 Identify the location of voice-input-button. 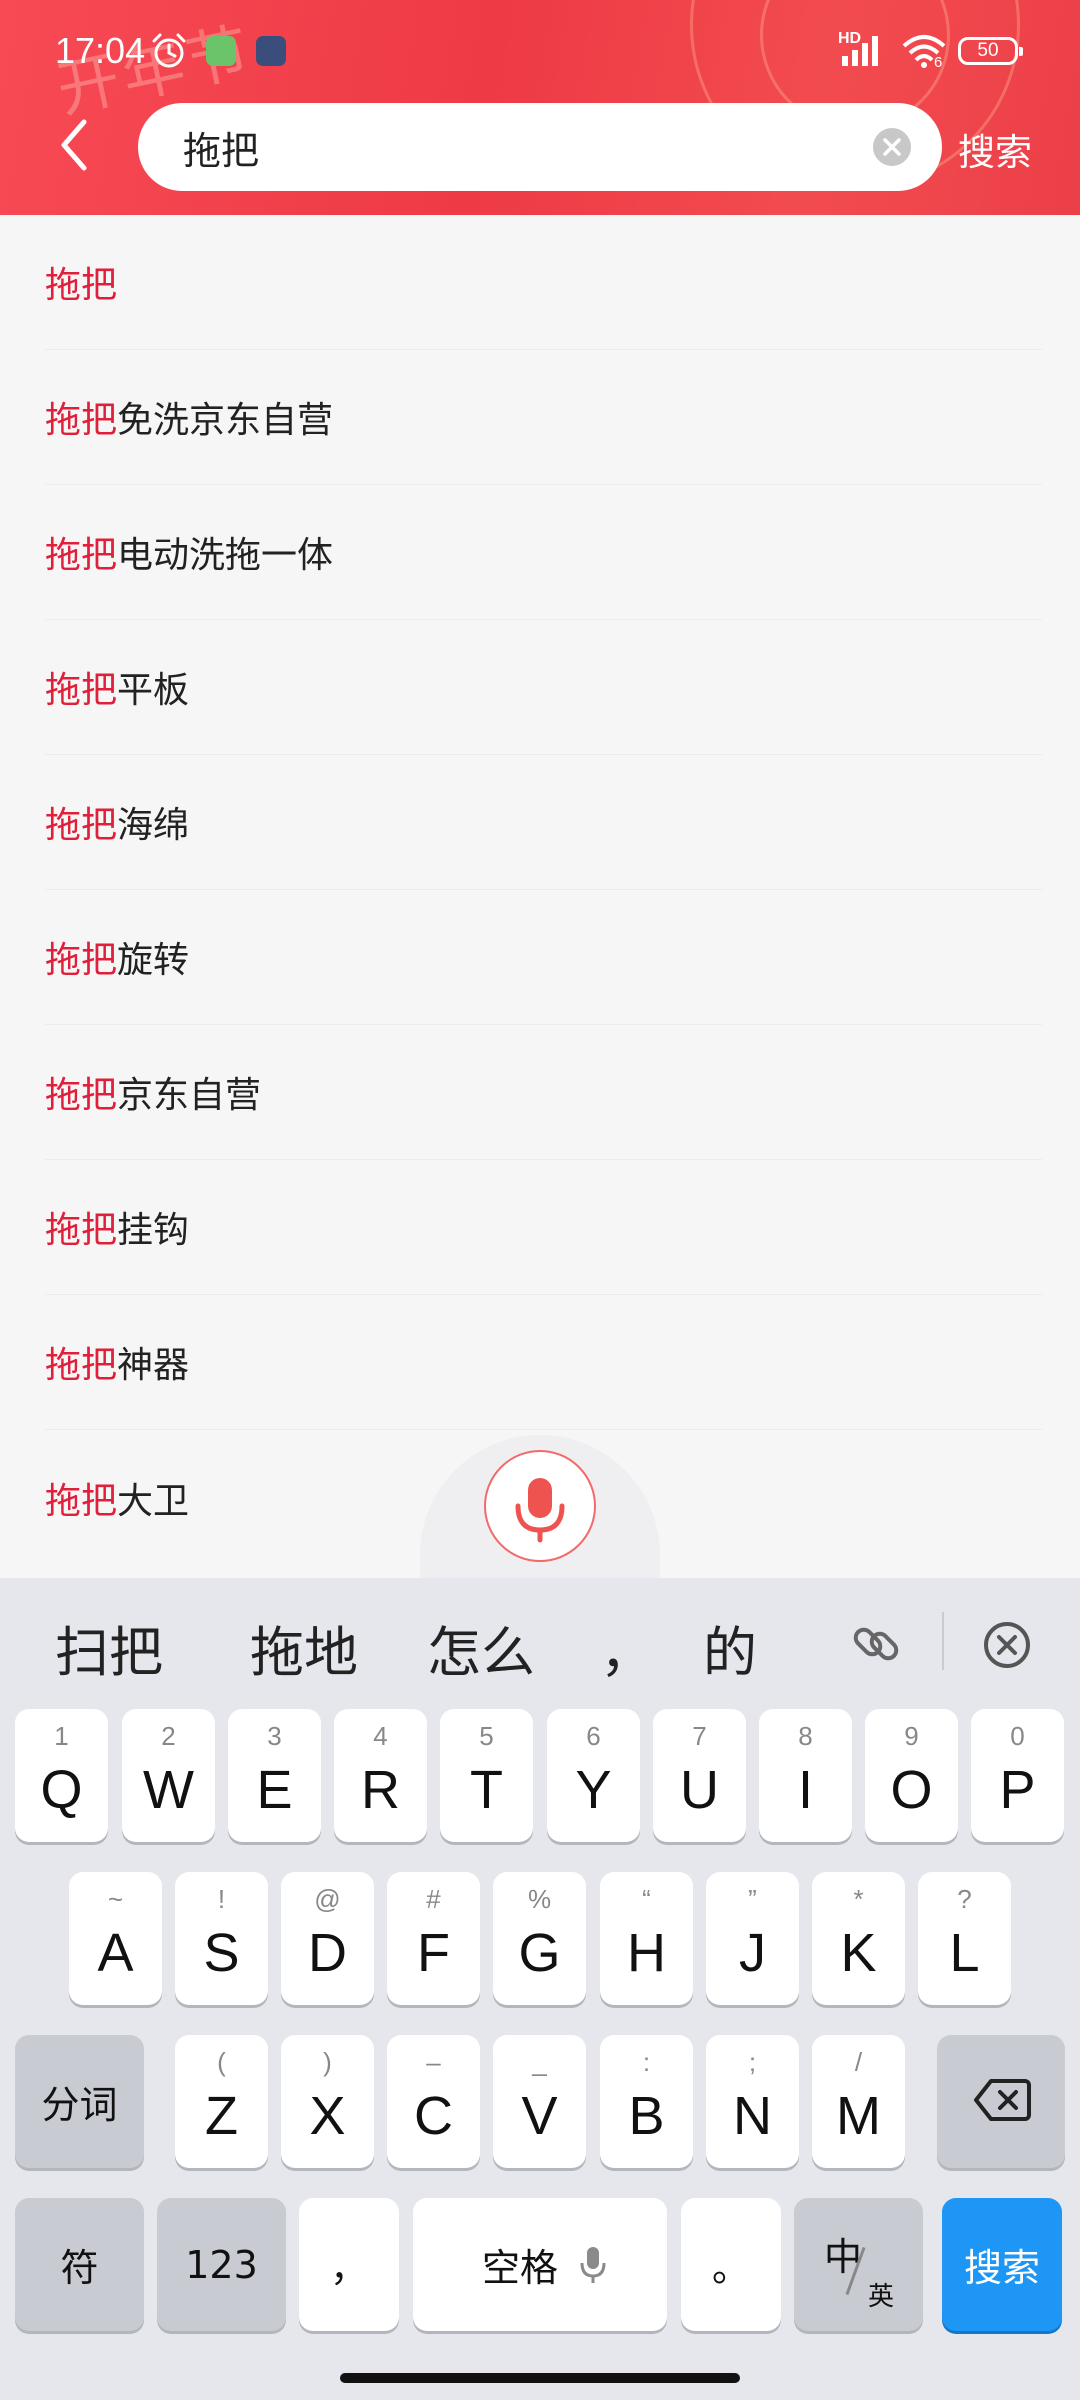
(540, 1506).